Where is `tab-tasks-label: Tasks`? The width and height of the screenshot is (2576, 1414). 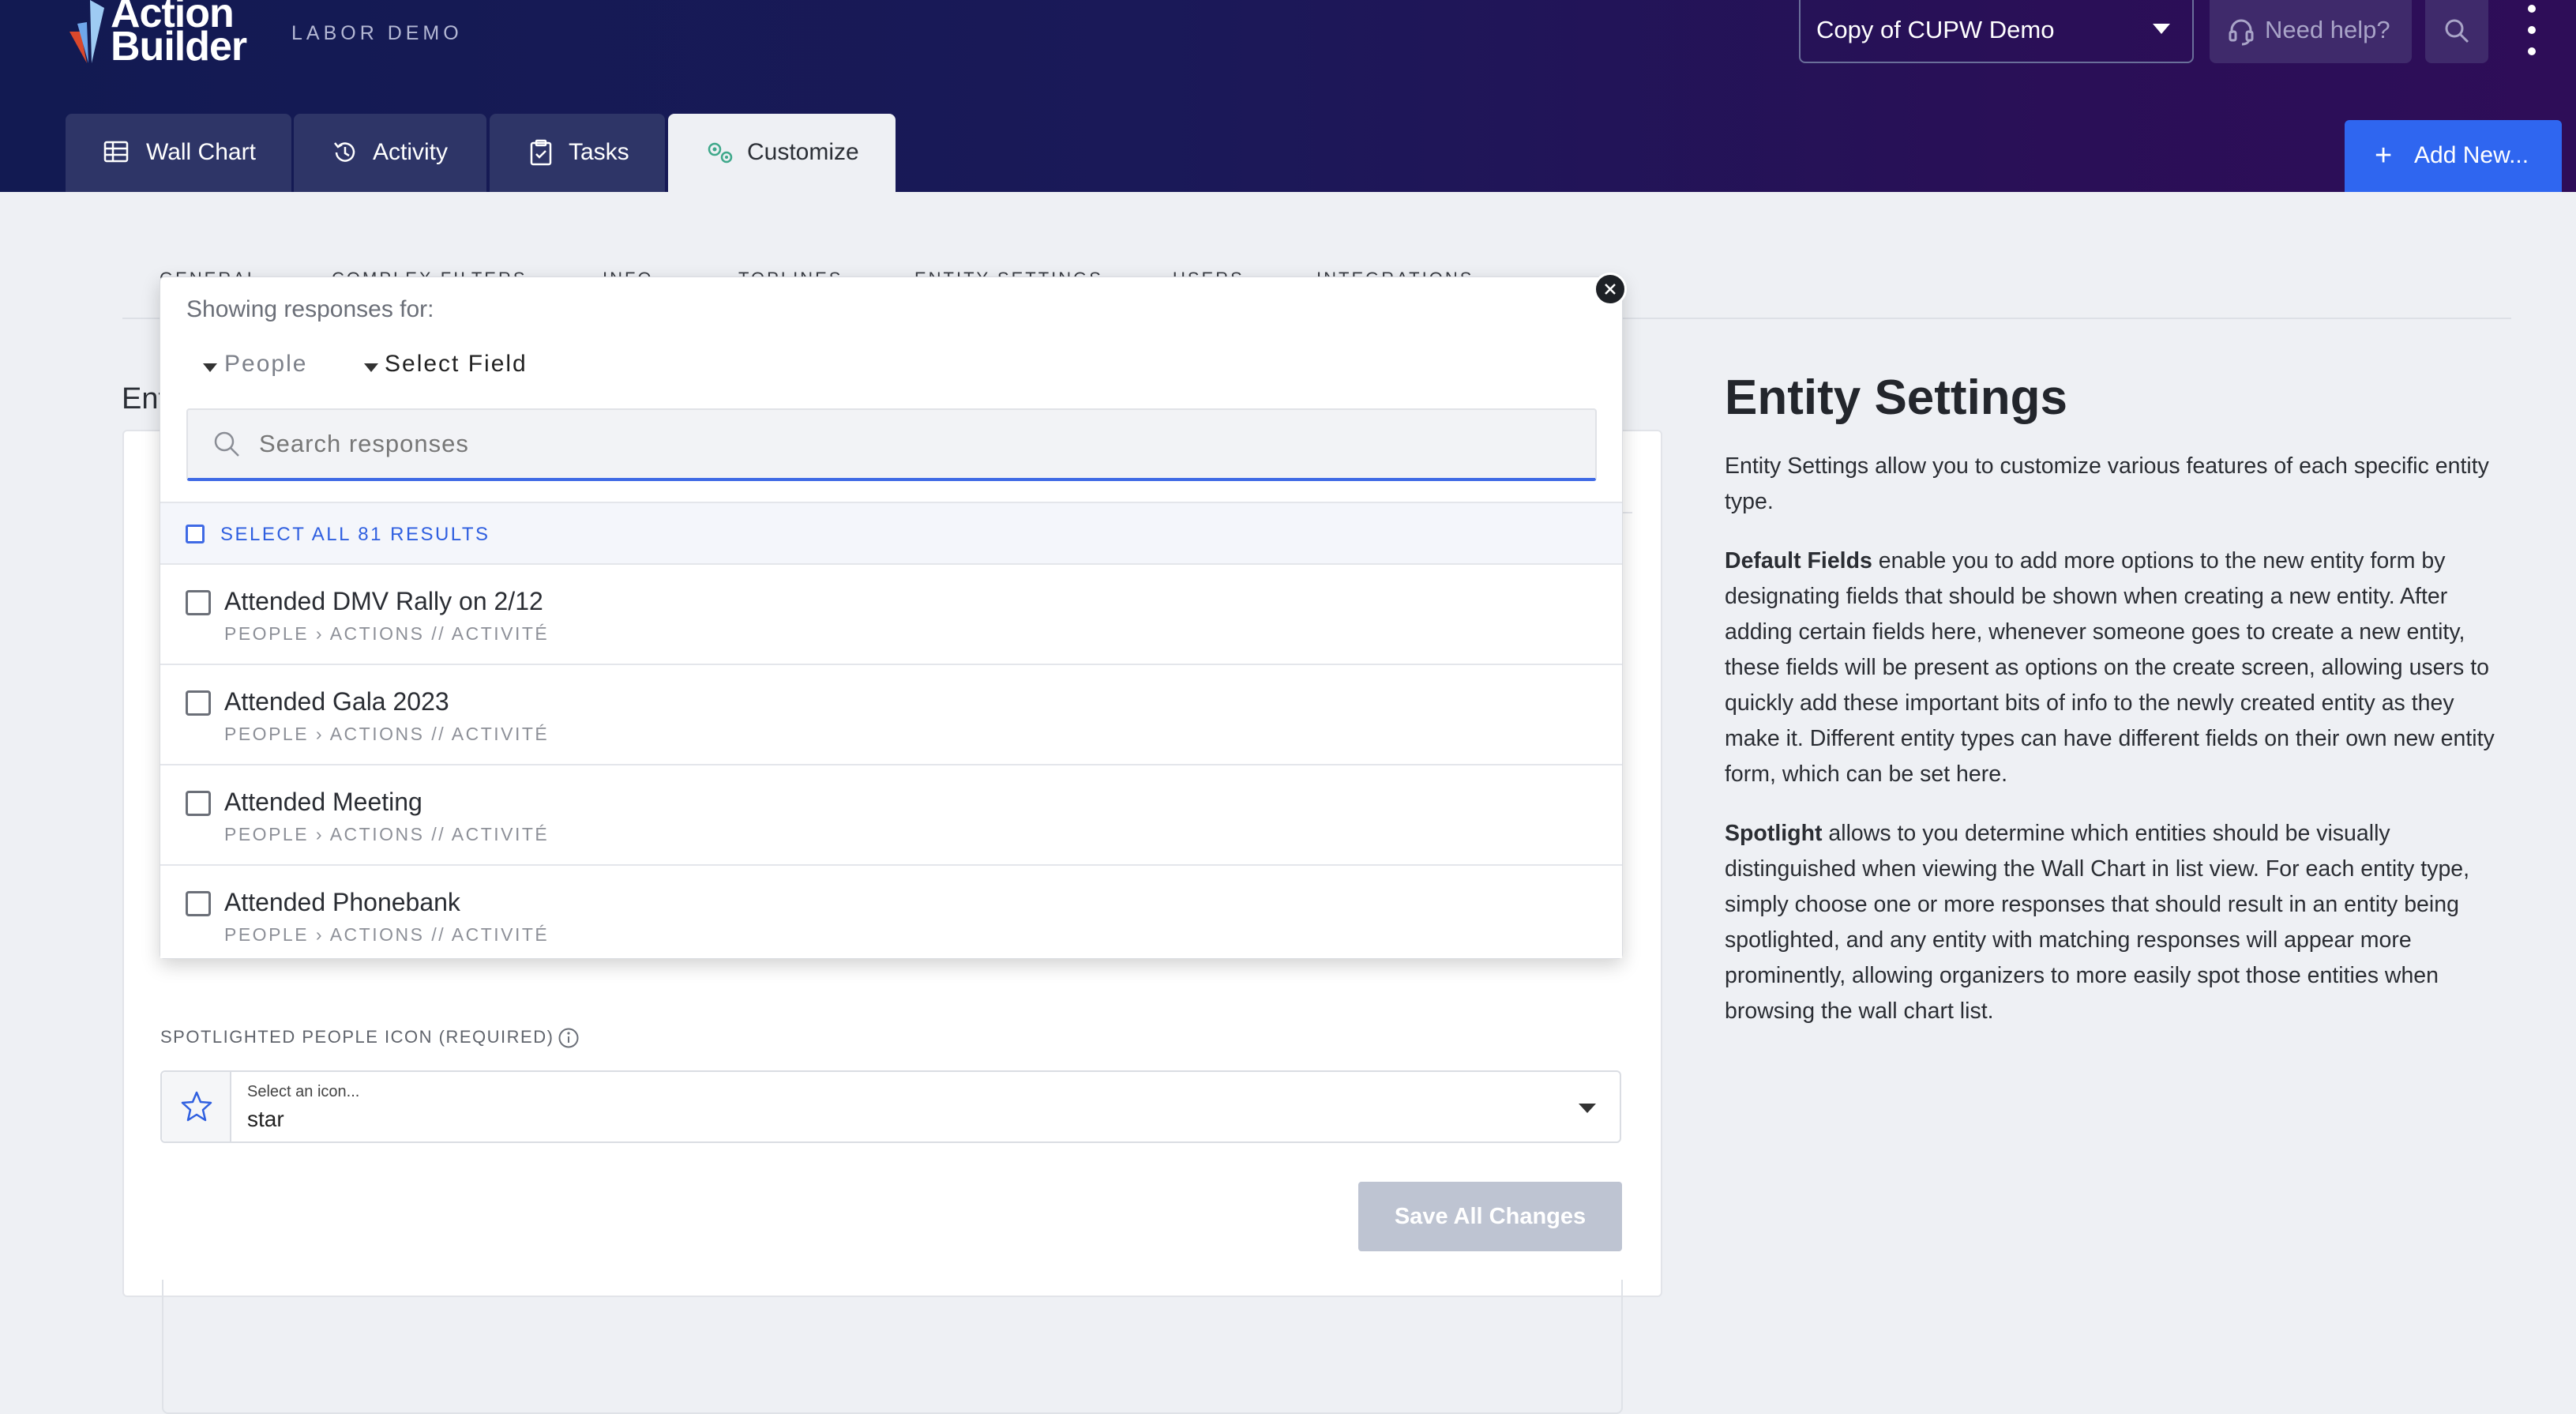 tab-tasks-label: Tasks is located at coordinates (599, 152).